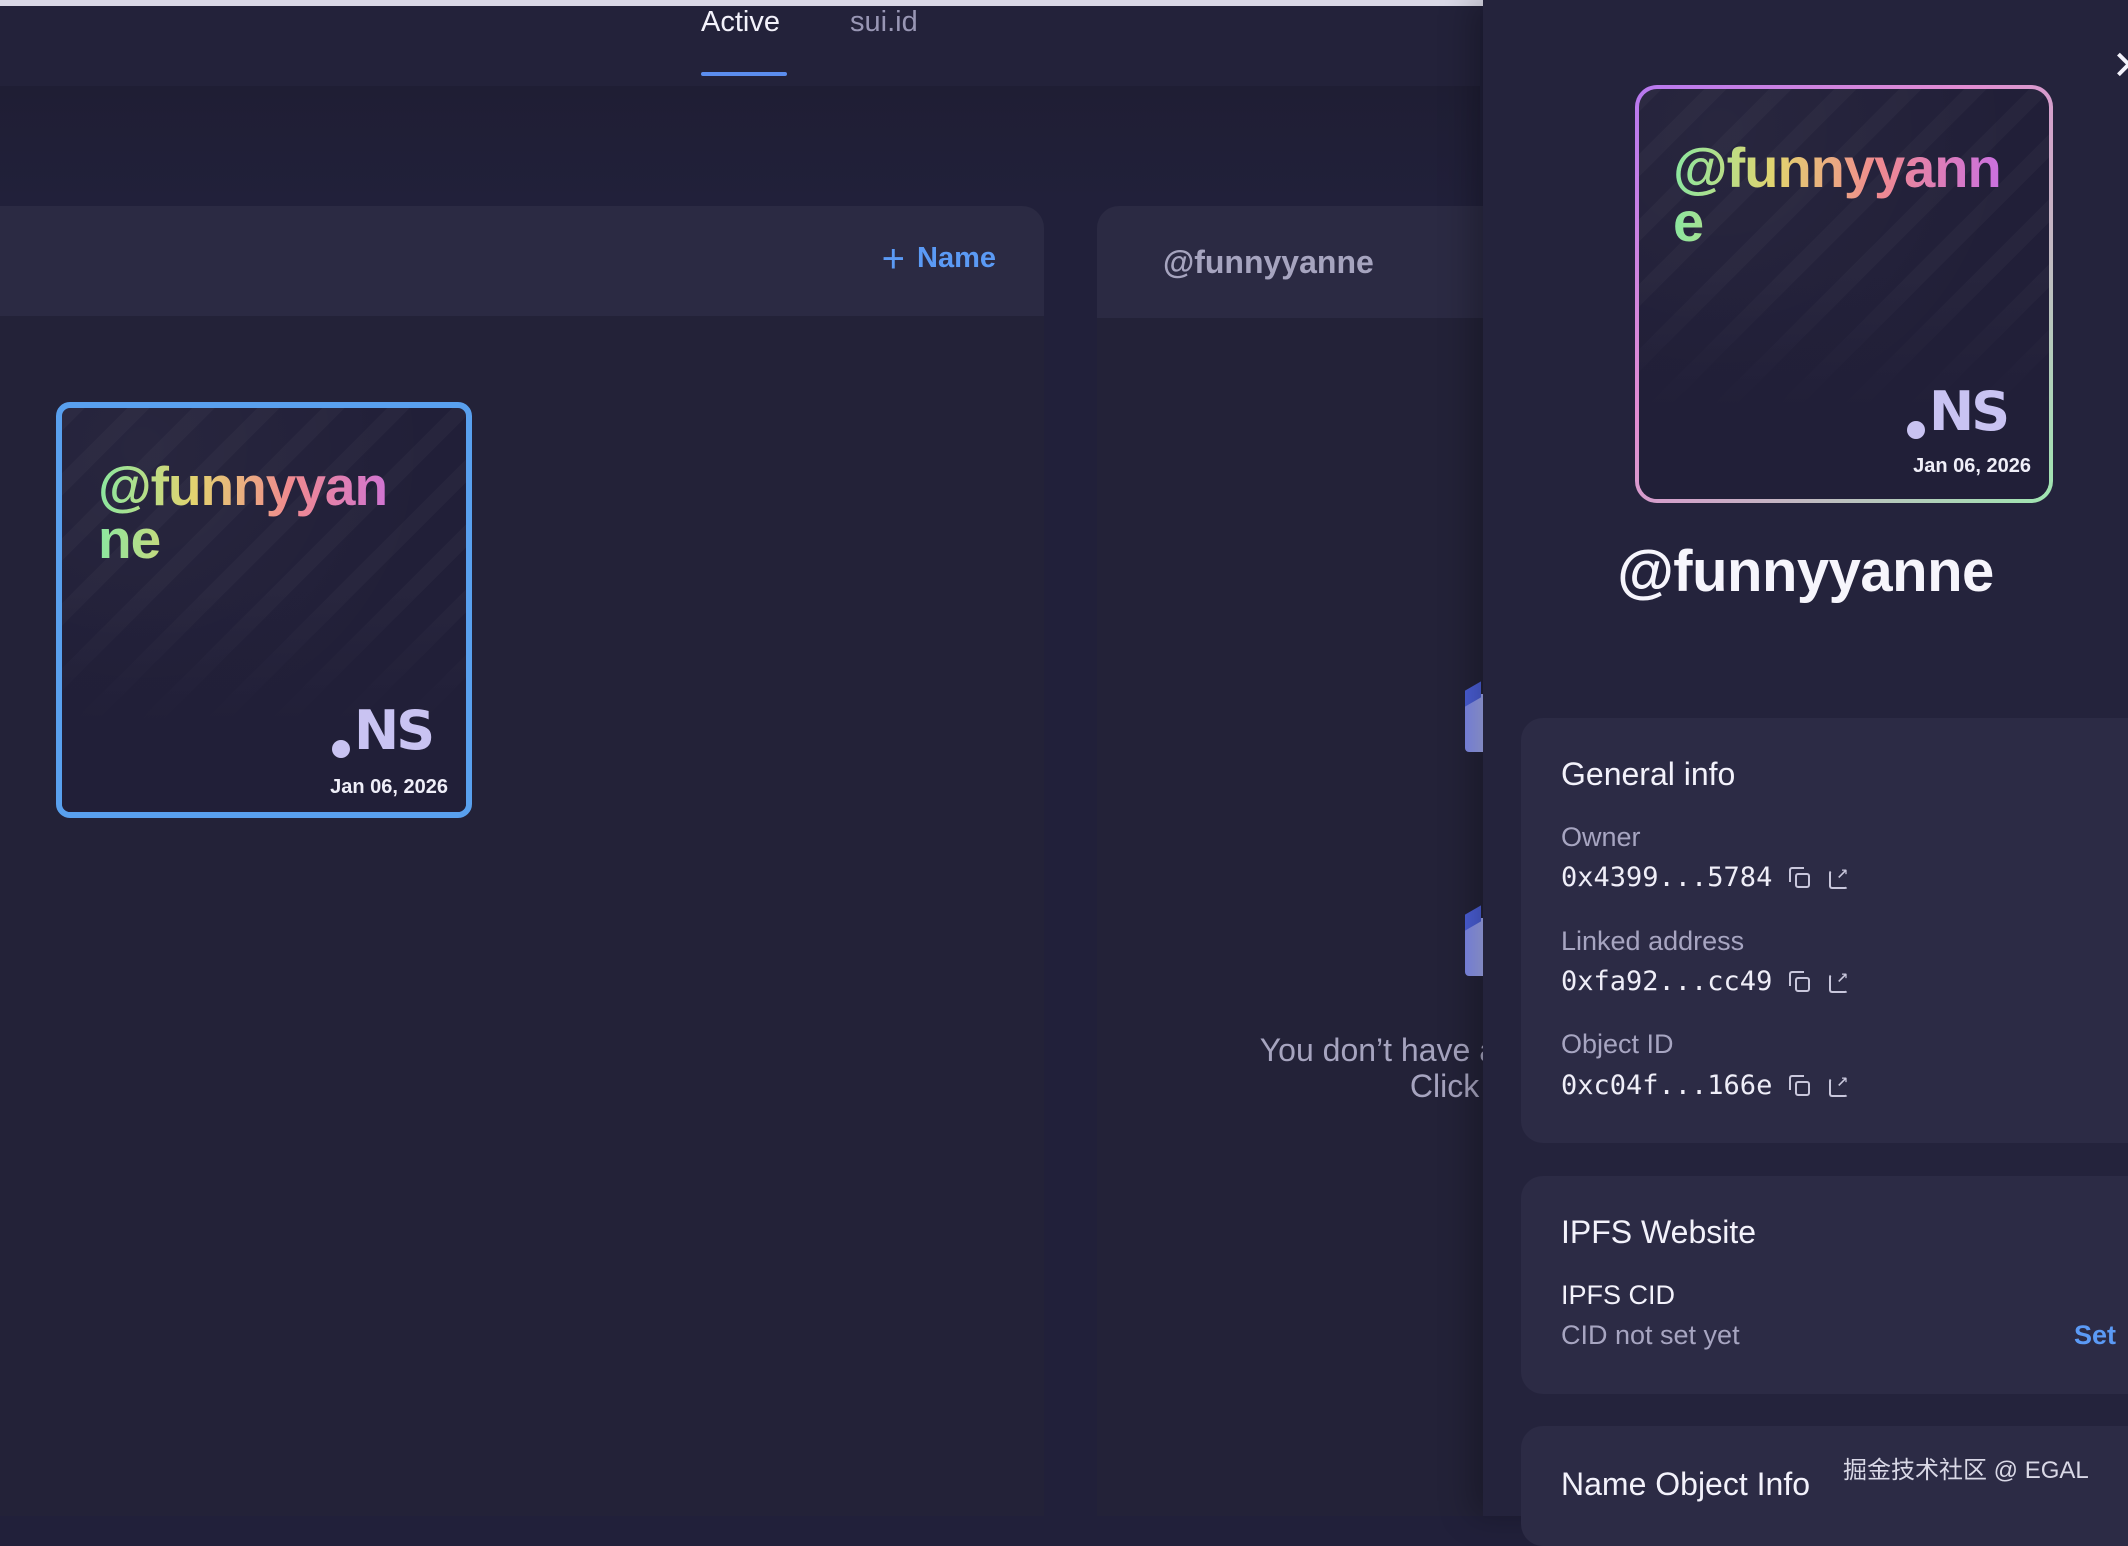 The image size is (2128, 1546). I want to click on empty-state-text: You don’t have a, so click(1378, 1050).